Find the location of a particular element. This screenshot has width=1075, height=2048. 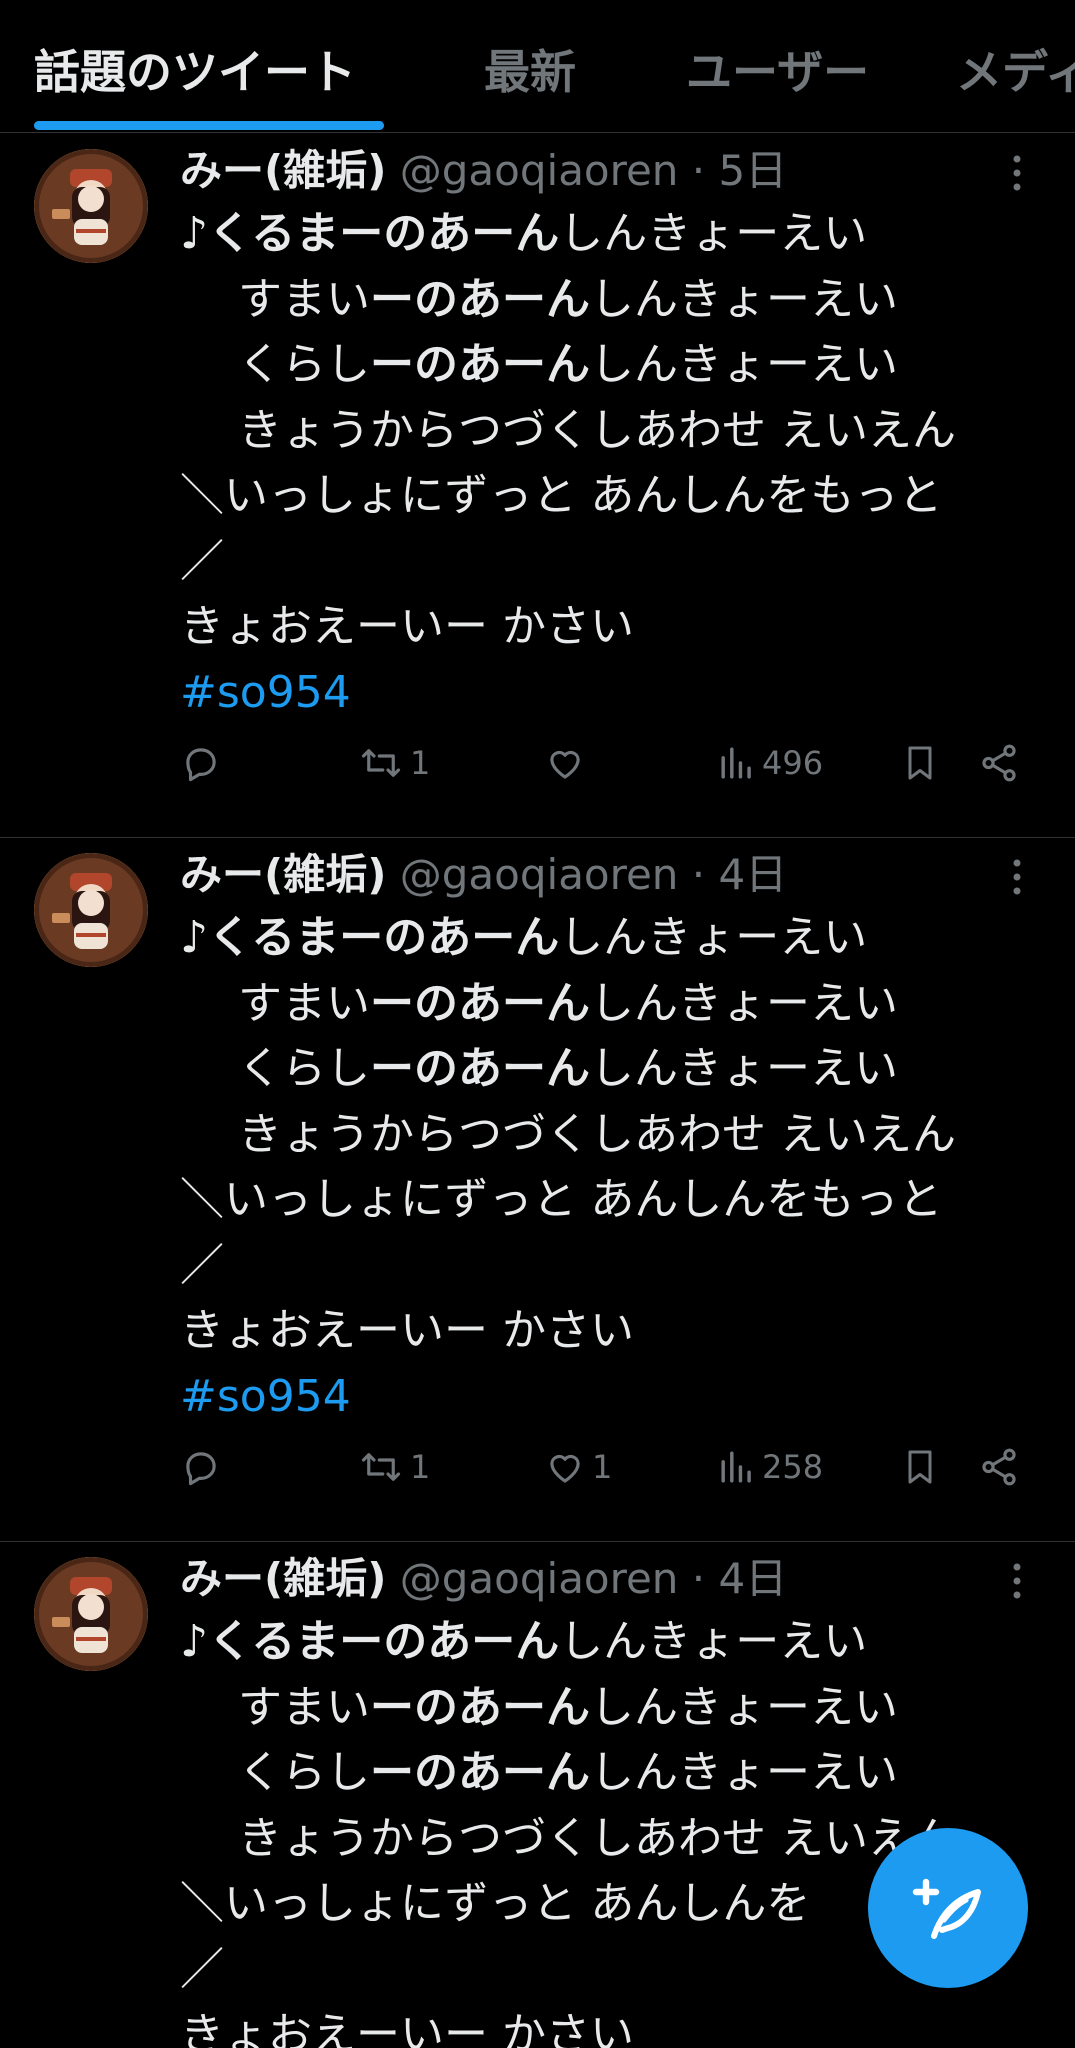

tab-latest: 最新 is located at coordinates (530, 69).